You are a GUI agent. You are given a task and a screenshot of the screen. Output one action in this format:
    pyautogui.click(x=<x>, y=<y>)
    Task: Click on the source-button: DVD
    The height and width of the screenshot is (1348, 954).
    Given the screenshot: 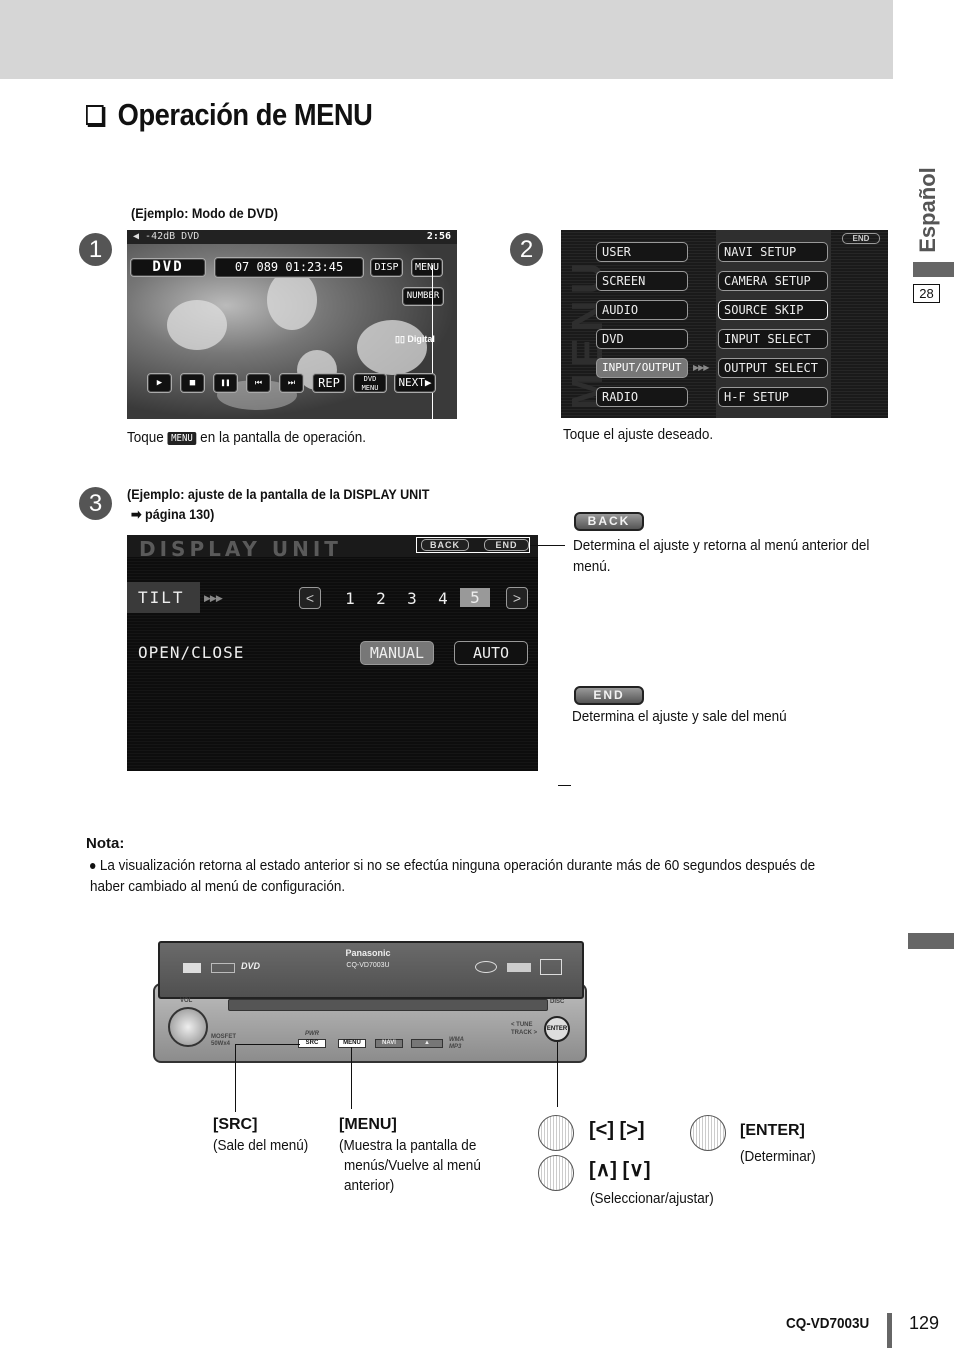 What is the action you would take?
    pyautogui.click(x=168, y=267)
    